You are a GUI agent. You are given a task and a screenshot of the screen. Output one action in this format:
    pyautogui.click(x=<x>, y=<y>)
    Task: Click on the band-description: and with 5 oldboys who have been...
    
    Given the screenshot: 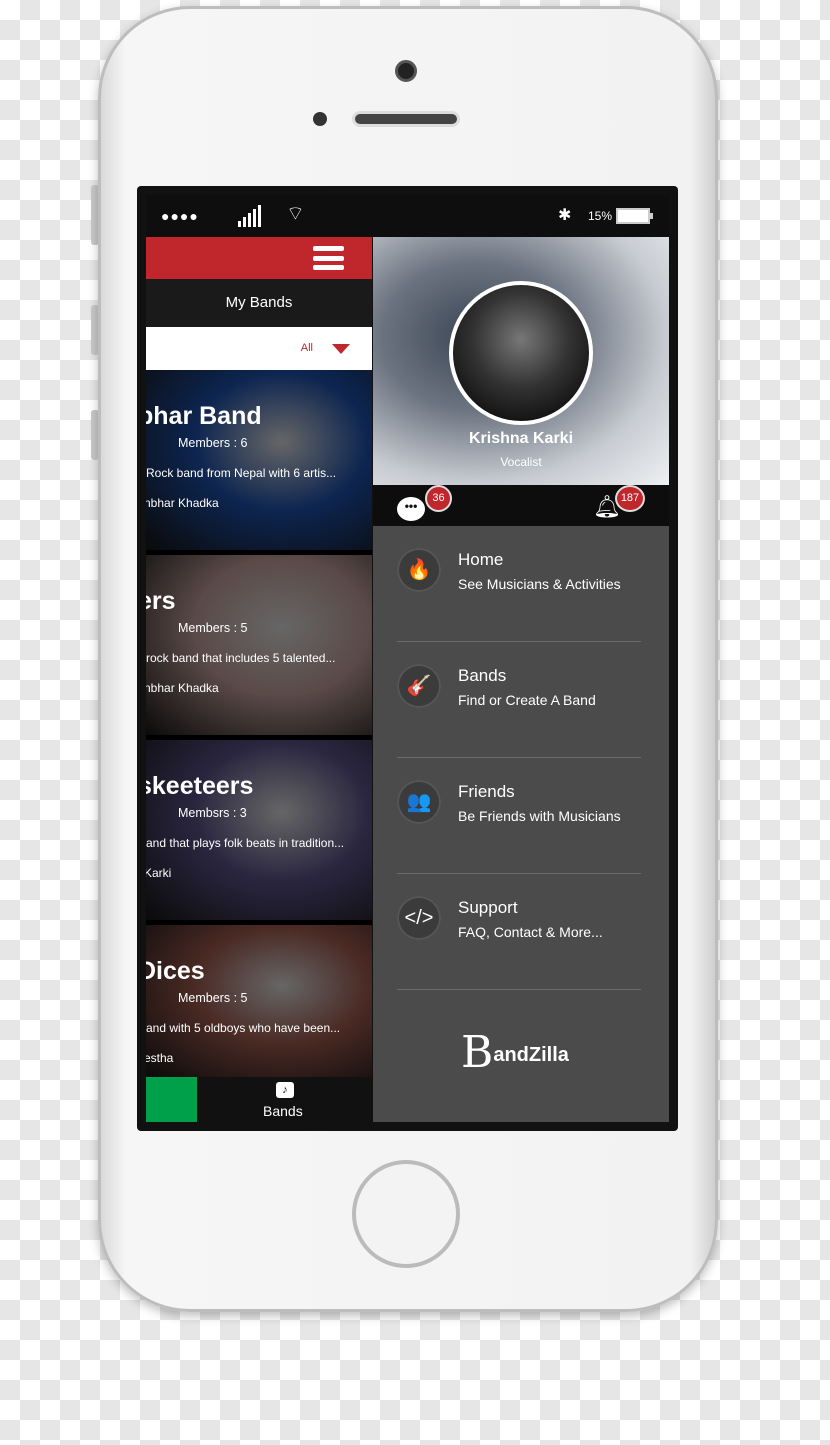 What is the action you would take?
    pyautogui.click(x=243, y=1028)
    